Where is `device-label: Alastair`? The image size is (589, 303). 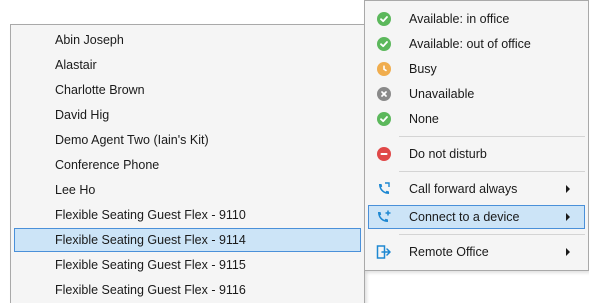
device-label: Alastair is located at coordinates (76, 65).